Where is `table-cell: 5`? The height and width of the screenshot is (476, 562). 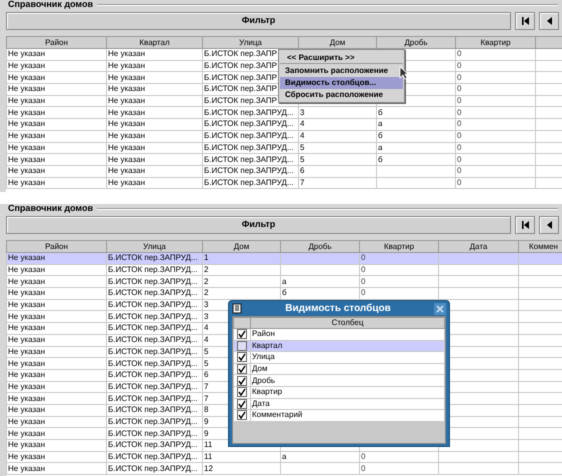 table-cell: 5 is located at coordinates (337, 148).